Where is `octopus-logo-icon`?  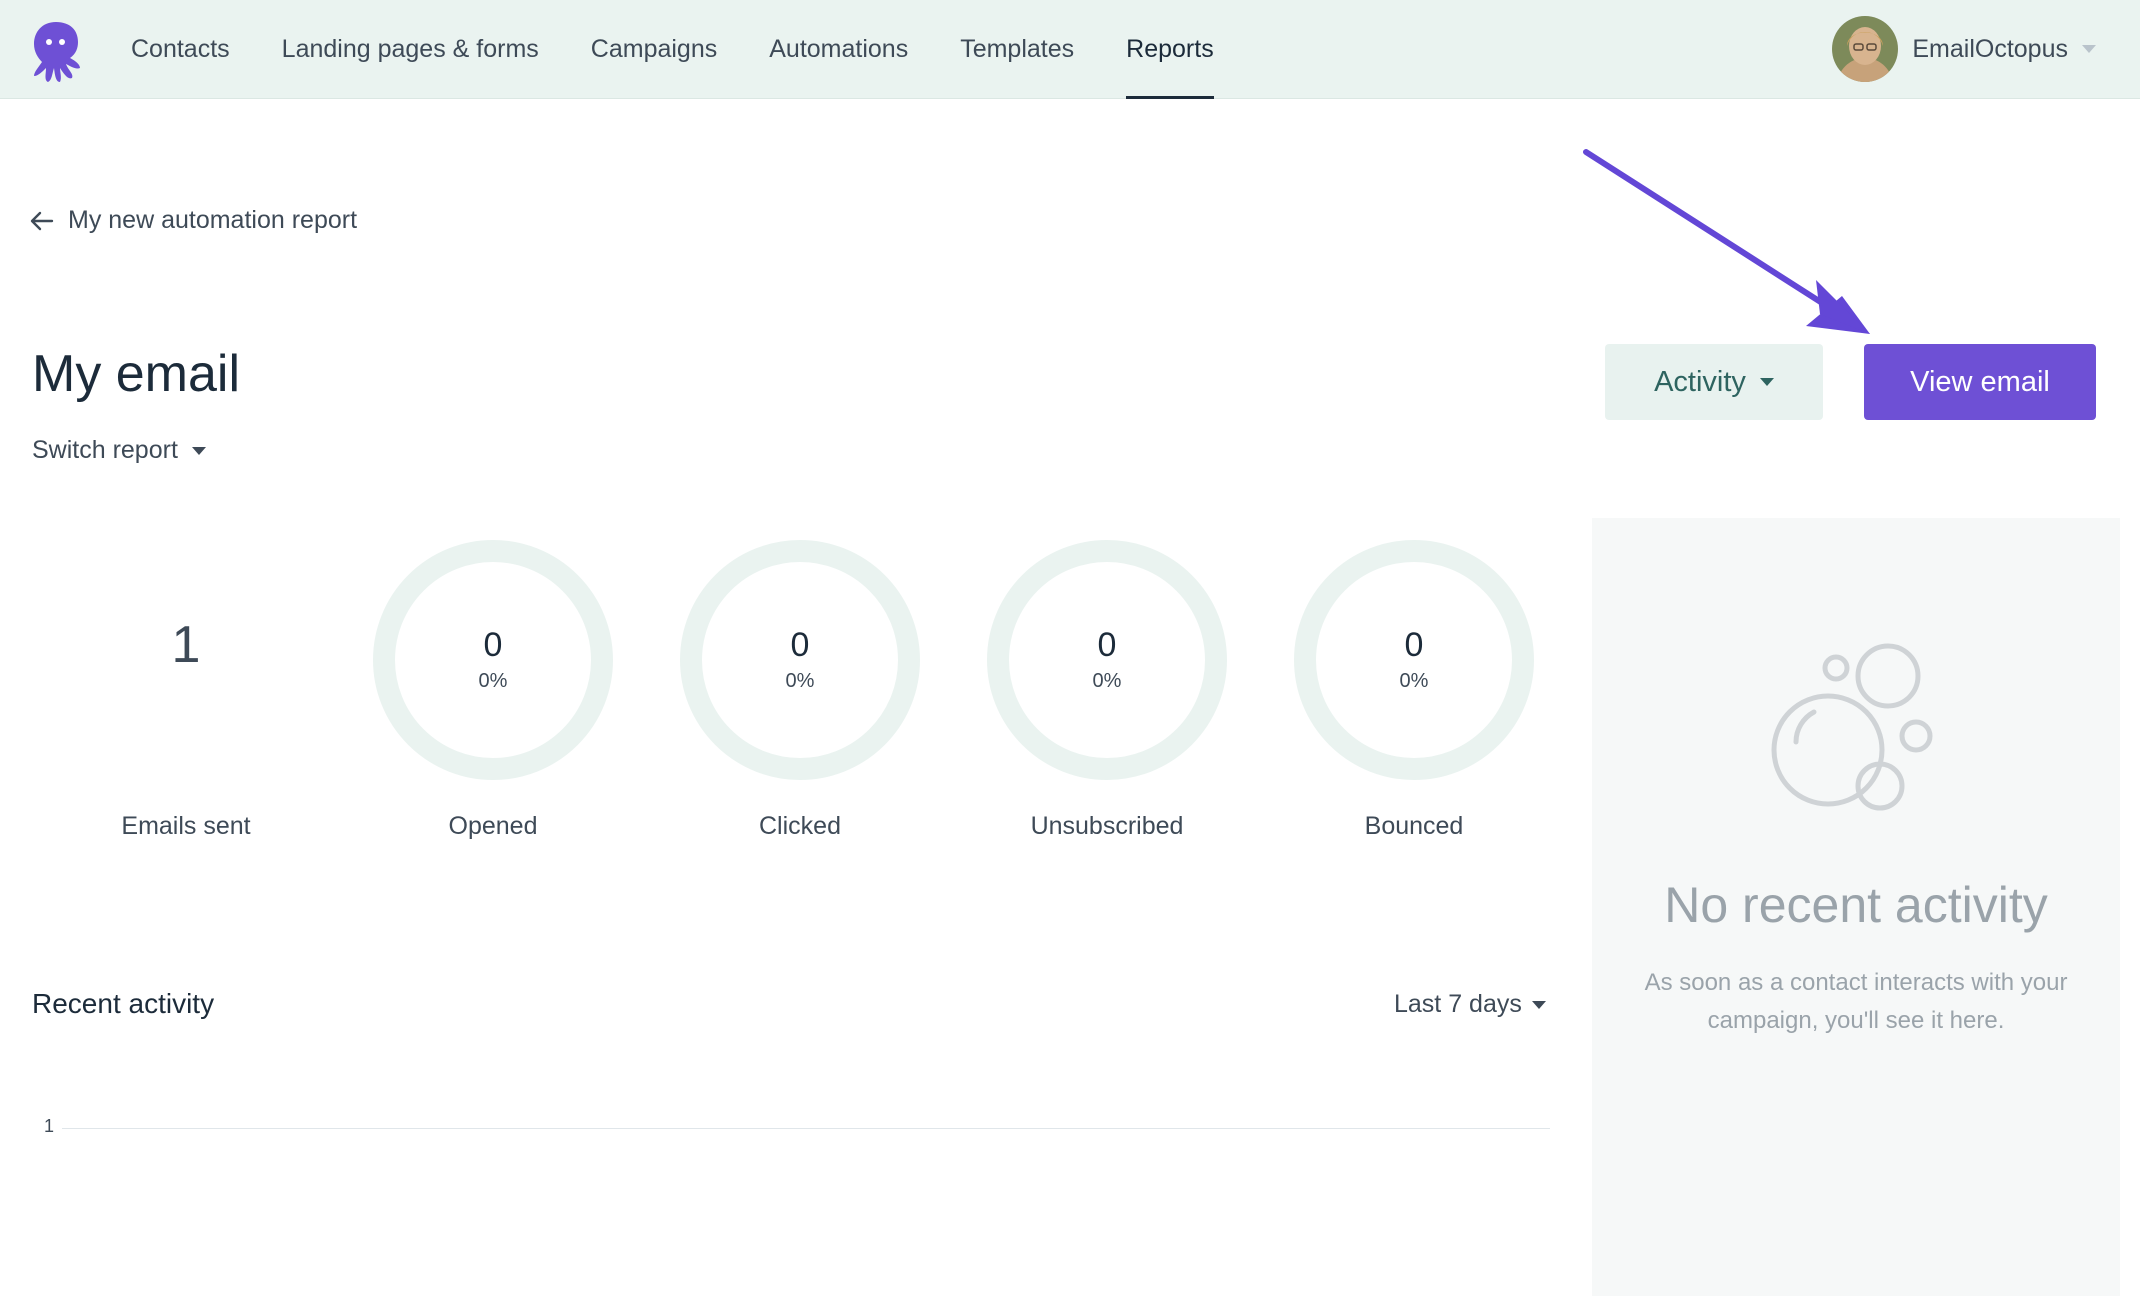
octopus-logo-icon is located at coordinates (56, 51).